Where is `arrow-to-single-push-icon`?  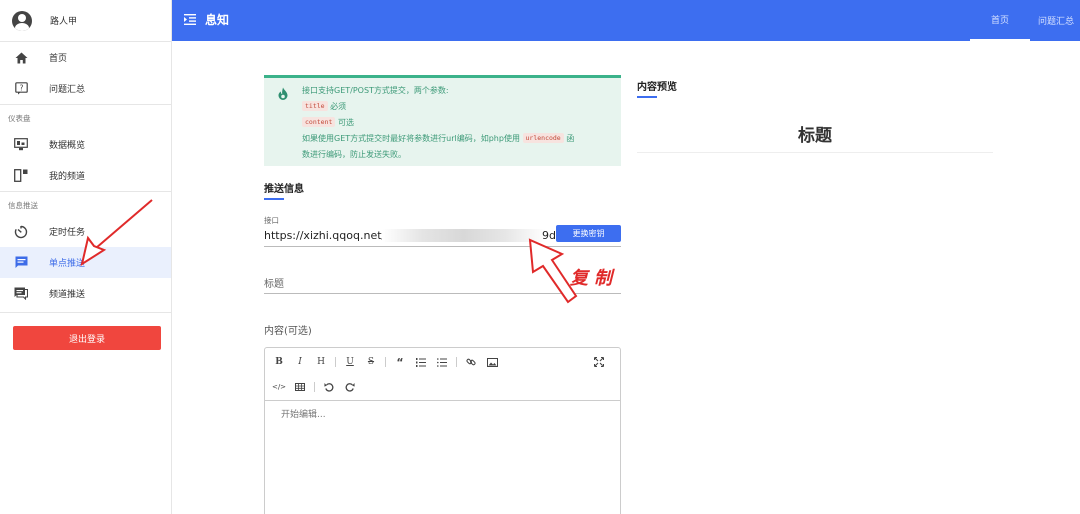 arrow-to-single-push-icon is located at coordinates (116, 233).